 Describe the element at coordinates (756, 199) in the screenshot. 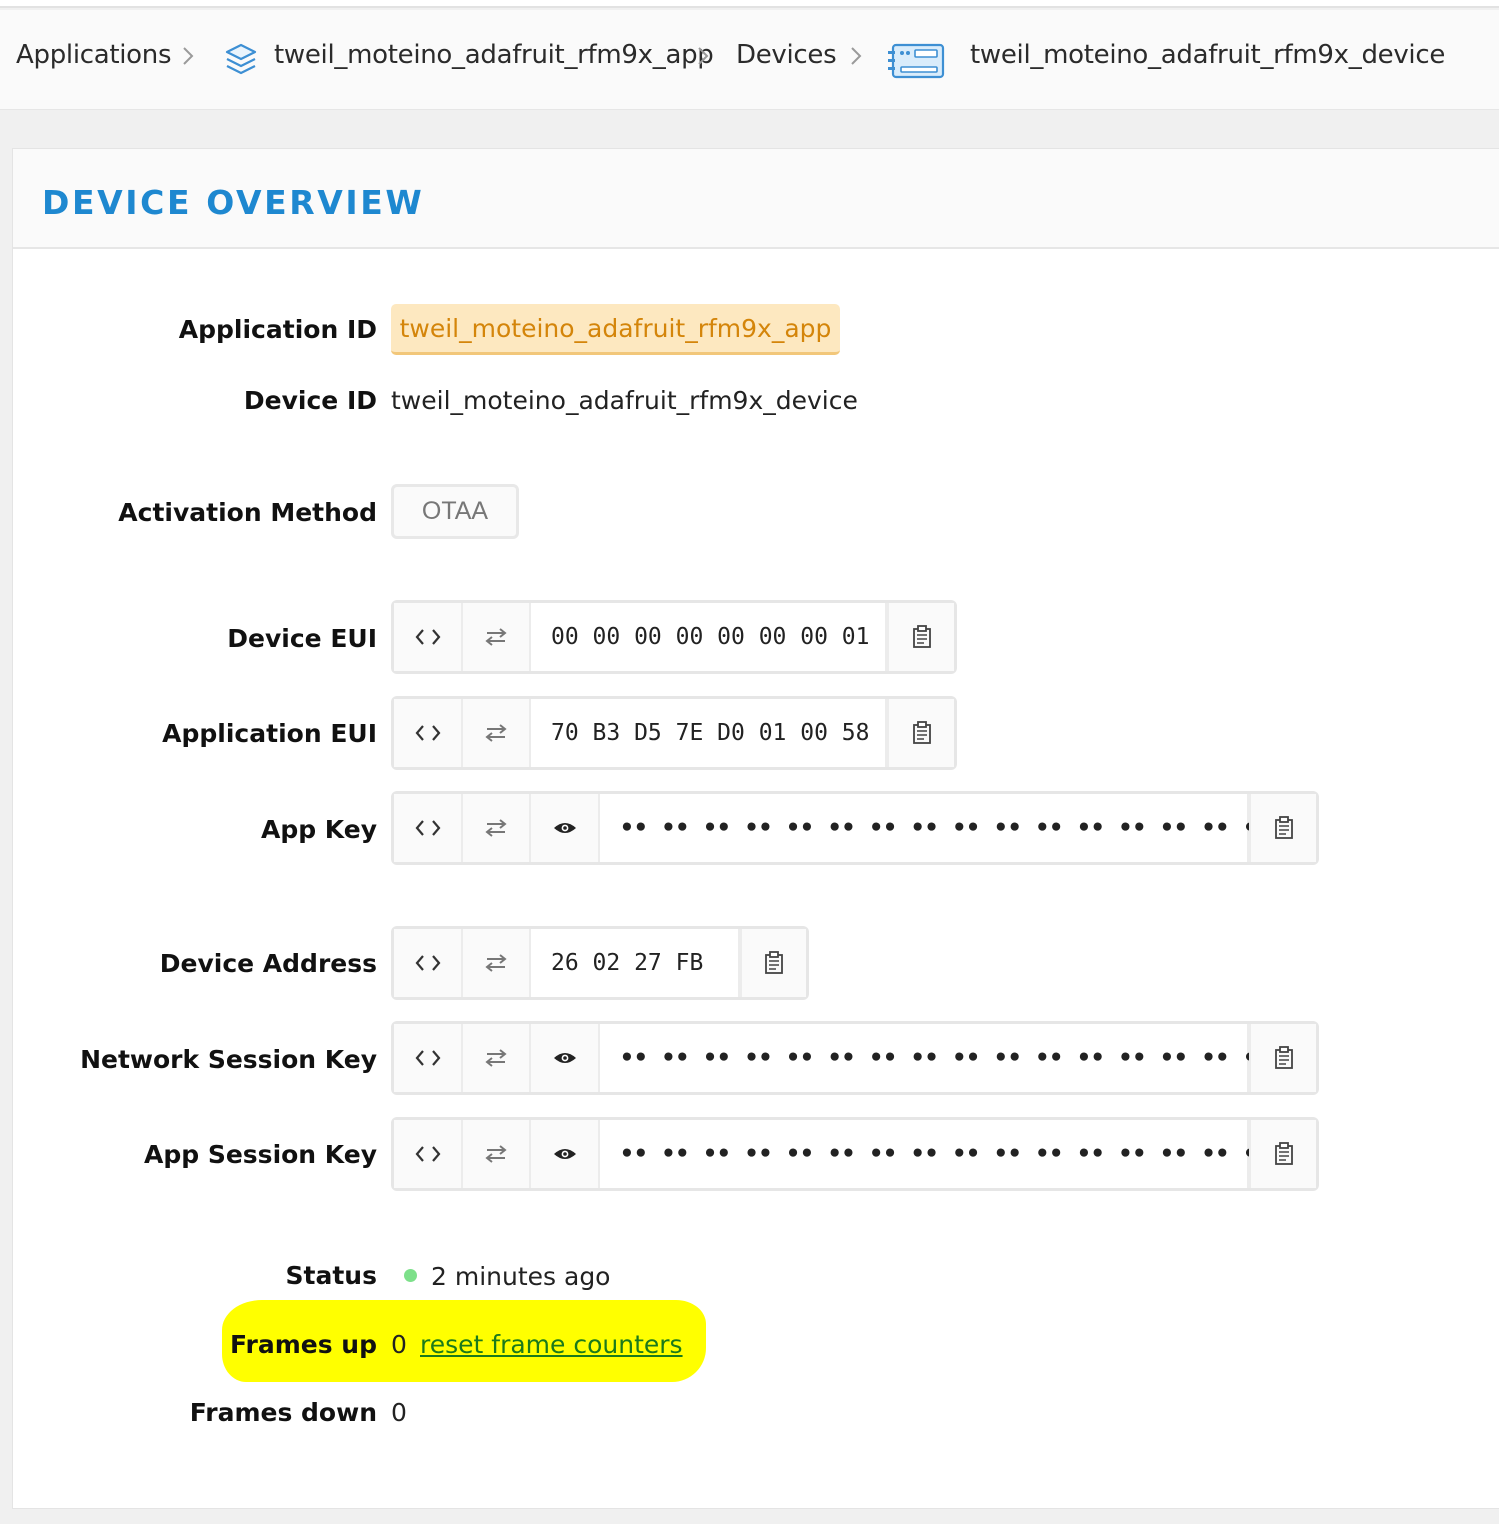

I see `panel-header: DEVICE OVERVIEW` at that location.